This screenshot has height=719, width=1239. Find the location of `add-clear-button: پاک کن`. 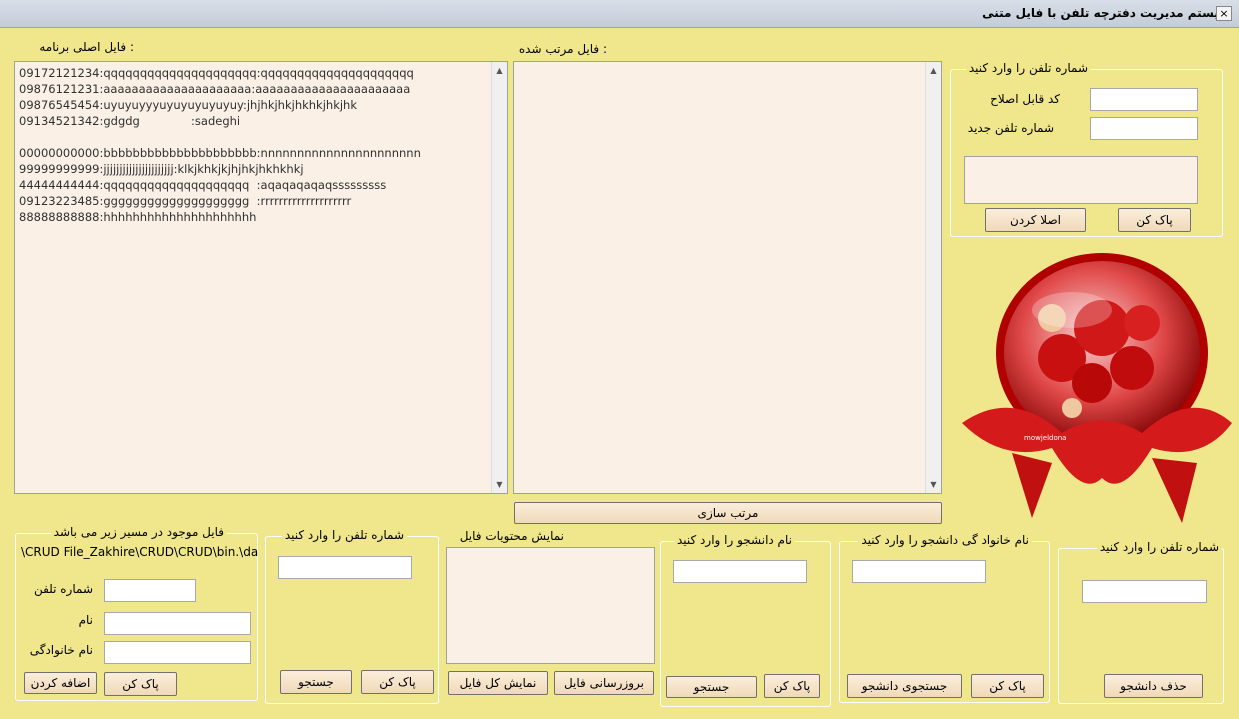

add-clear-button: پاک کن is located at coordinates (140, 684).